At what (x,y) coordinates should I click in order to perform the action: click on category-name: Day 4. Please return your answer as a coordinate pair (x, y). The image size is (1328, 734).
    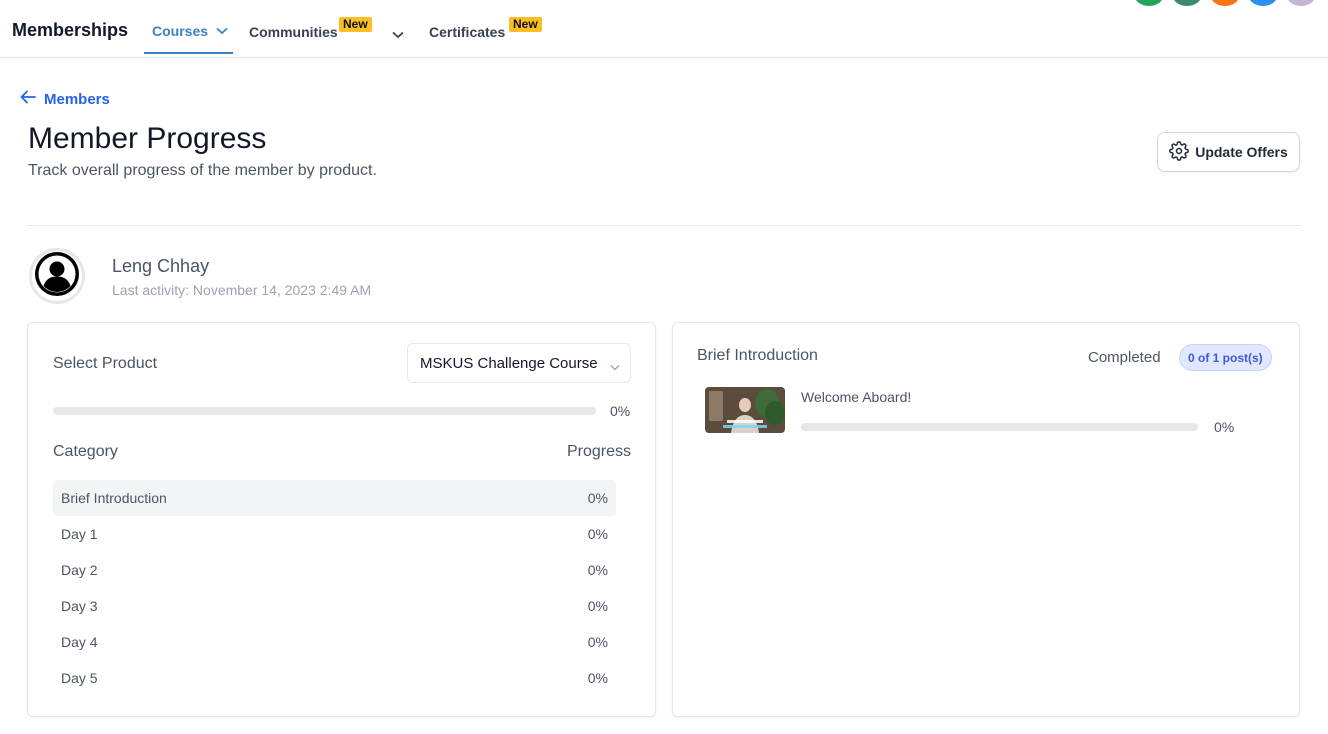
    Looking at the image, I should click on (79, 642).